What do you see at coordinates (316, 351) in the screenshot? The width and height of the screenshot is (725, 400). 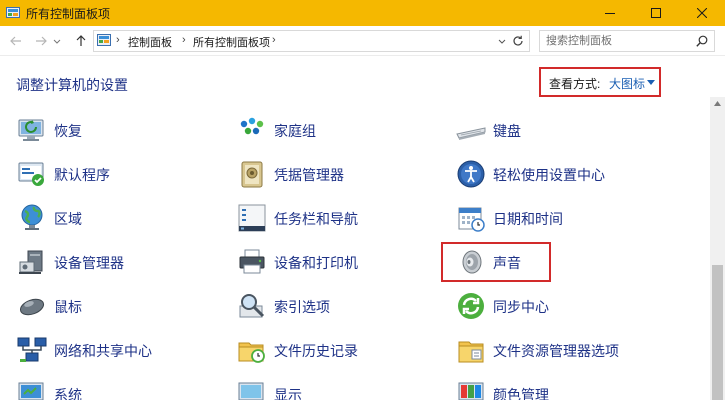 I see `item-label: 文件历史记录` at bounding box center [316, 351].